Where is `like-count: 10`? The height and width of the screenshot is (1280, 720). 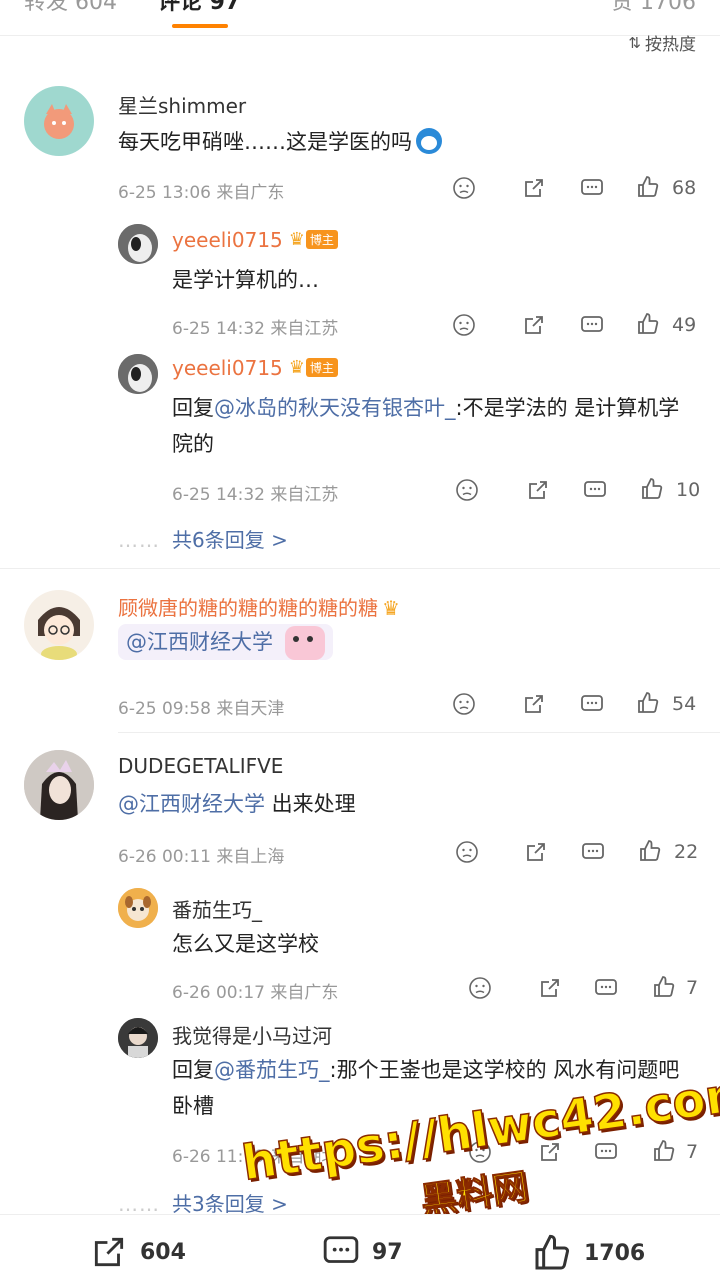 like-count: 10 is located at coordinates (688, 490).